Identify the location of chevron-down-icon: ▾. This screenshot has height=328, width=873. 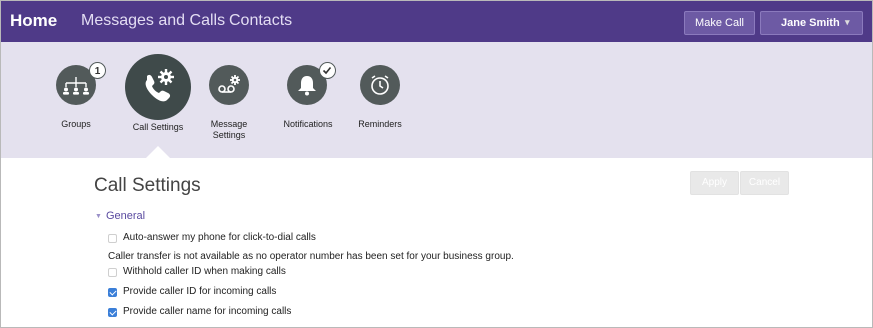
(847, 22).